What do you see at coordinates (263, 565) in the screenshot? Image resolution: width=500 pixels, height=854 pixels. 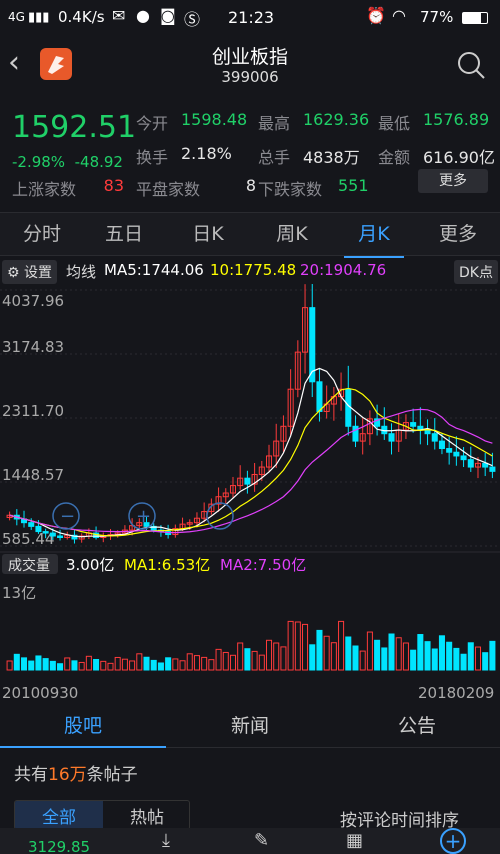 I see `volume-ma2: MA2:7.50亿` at bounding box center [263, 565].